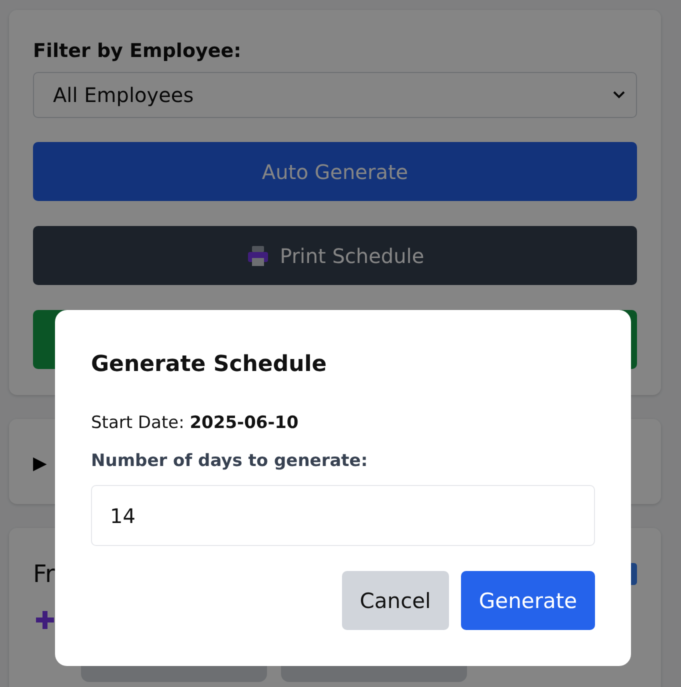 The width and height of the screenshot is (681, 687). What do you see at coordinates (343, 515) in the screenshot?
I see `days-input: 14` at bounding box center [343, 515].